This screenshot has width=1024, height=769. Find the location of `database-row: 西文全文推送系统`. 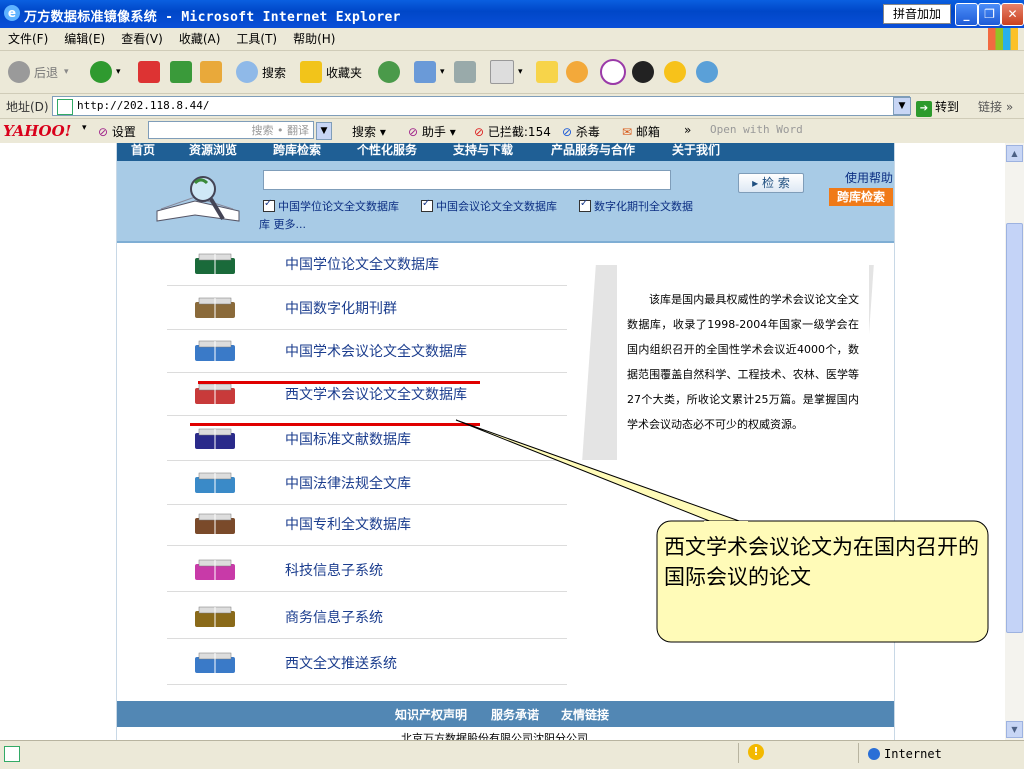

database-row: 西文全文推送系统 is located at coordinates (367, 663).